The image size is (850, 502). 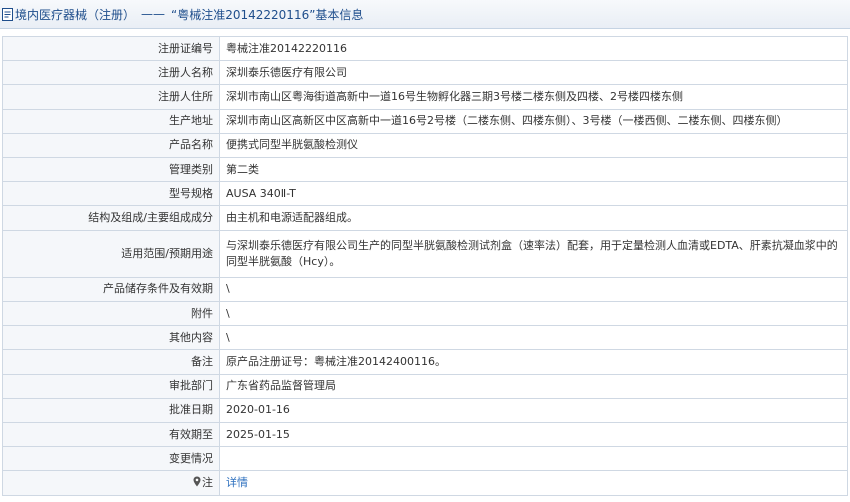 I want to click on table-row: 审批部门 广东省药品监督管理局, so click(x=425, y=386).